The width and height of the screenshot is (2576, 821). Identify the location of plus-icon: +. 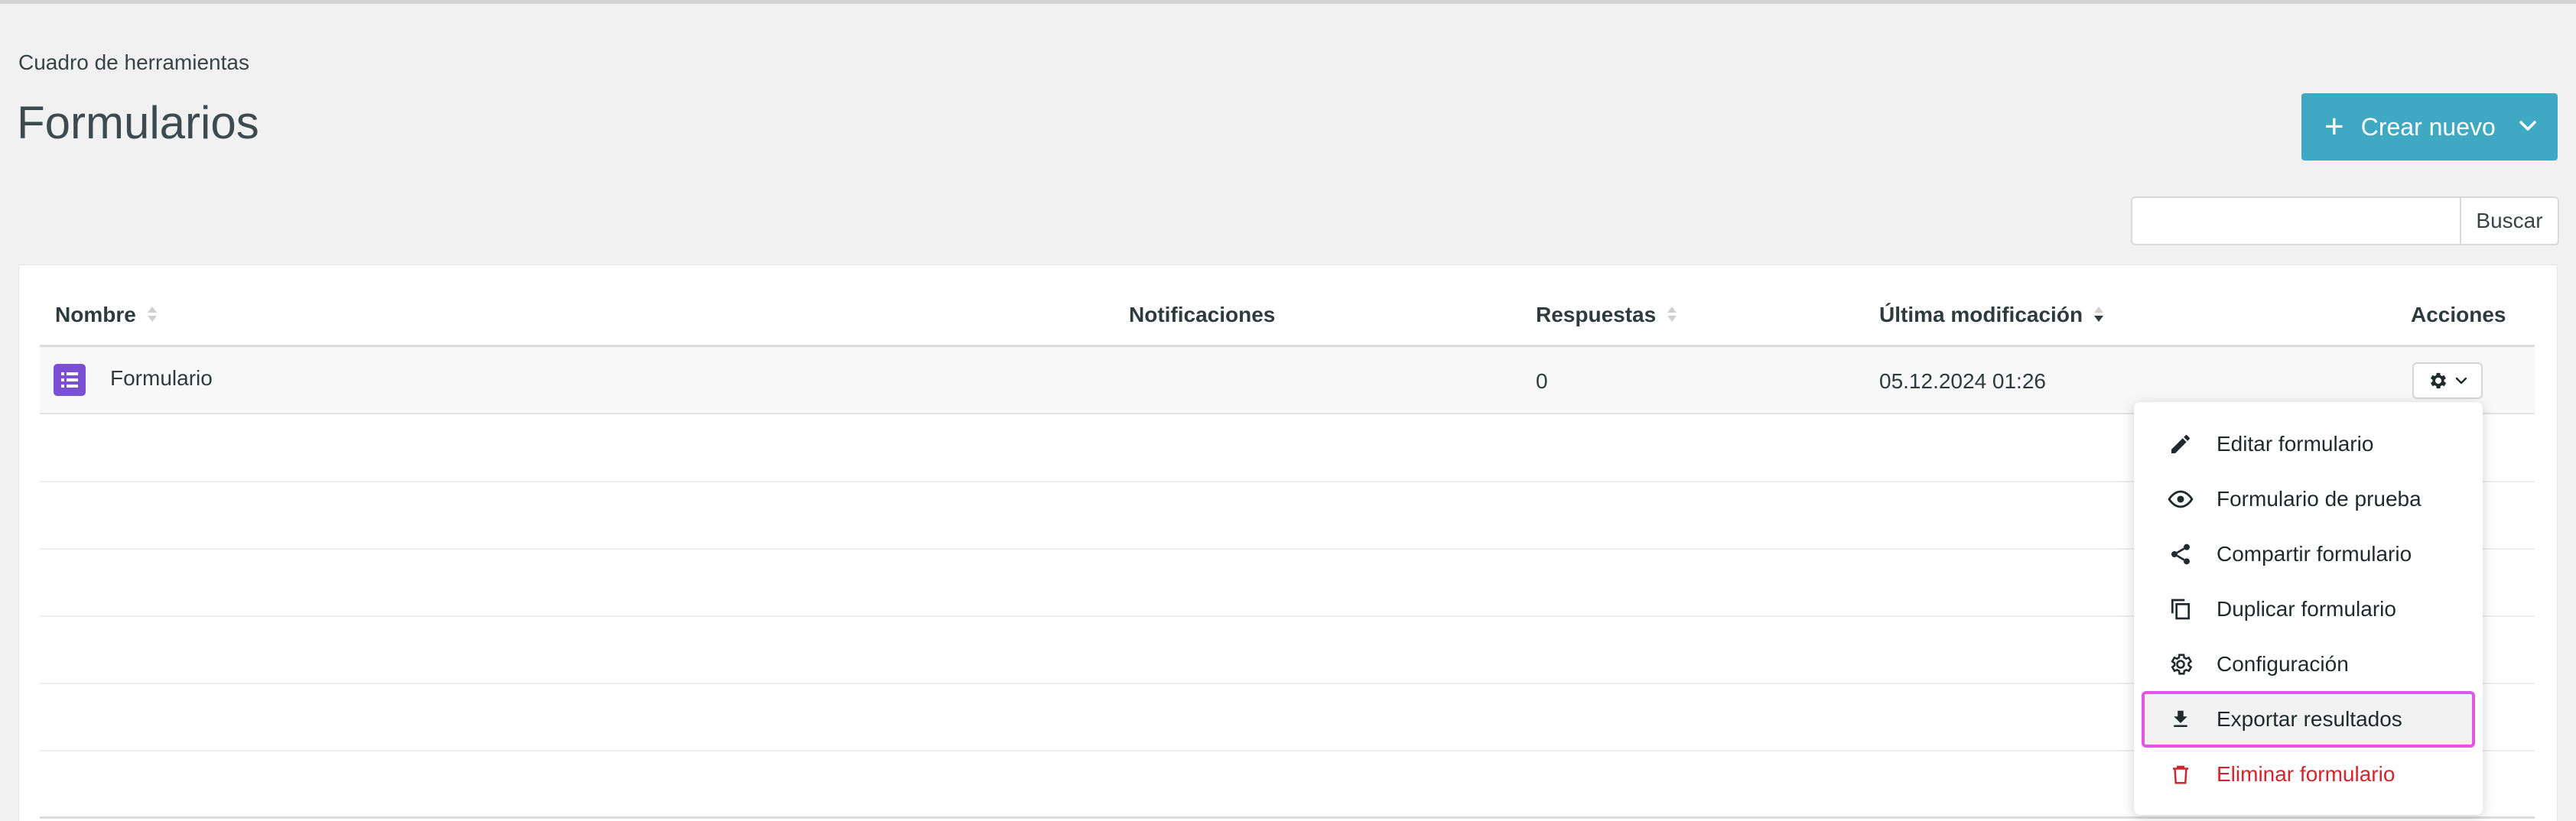
(2334, 127).